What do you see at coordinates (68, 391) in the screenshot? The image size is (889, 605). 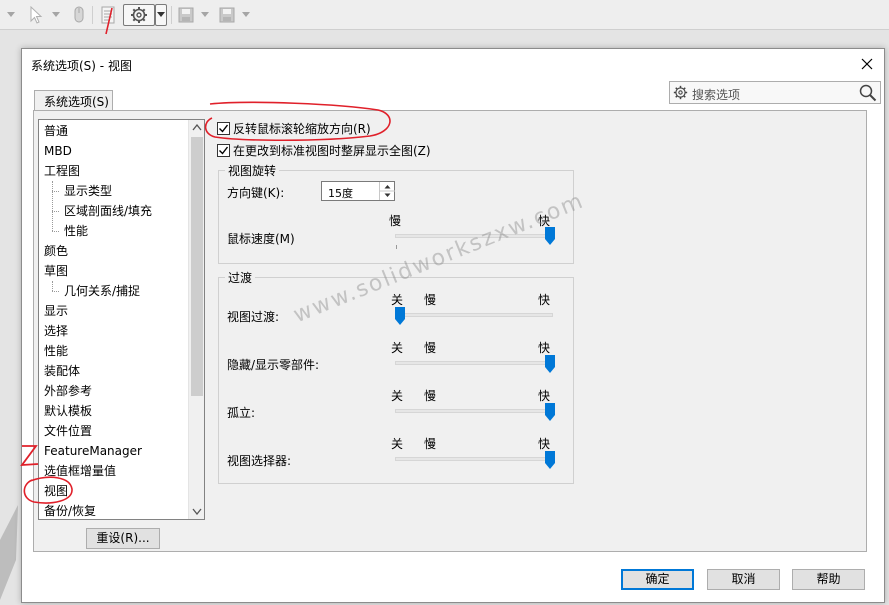 I see `tree-item: 外部参考` at bounding box center [68, 391].